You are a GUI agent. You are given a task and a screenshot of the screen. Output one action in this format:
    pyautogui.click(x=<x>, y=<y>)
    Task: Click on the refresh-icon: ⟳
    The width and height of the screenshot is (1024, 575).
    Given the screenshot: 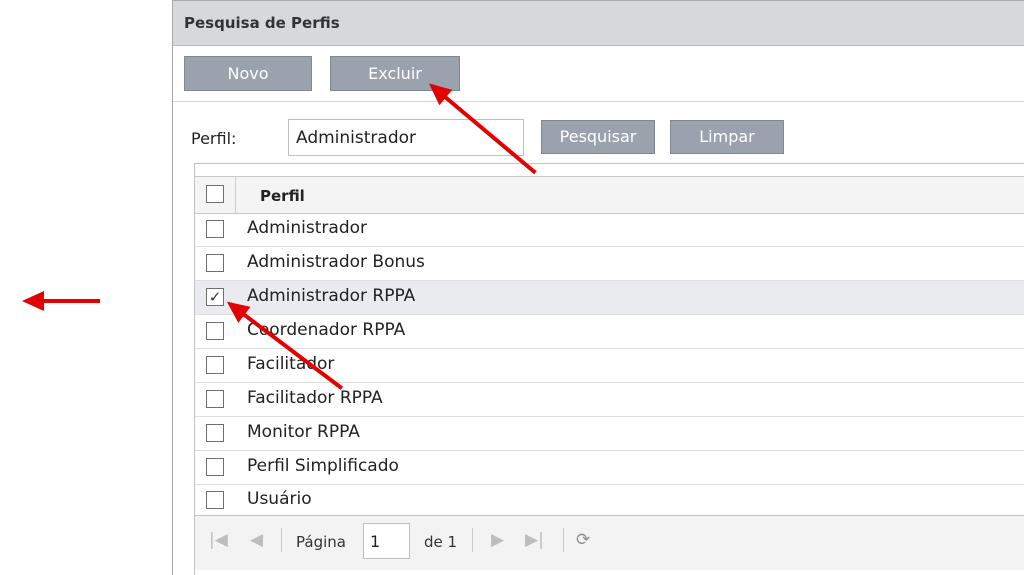 What is the action you would take?
    pyautogui.click(x=583, y=540)
    